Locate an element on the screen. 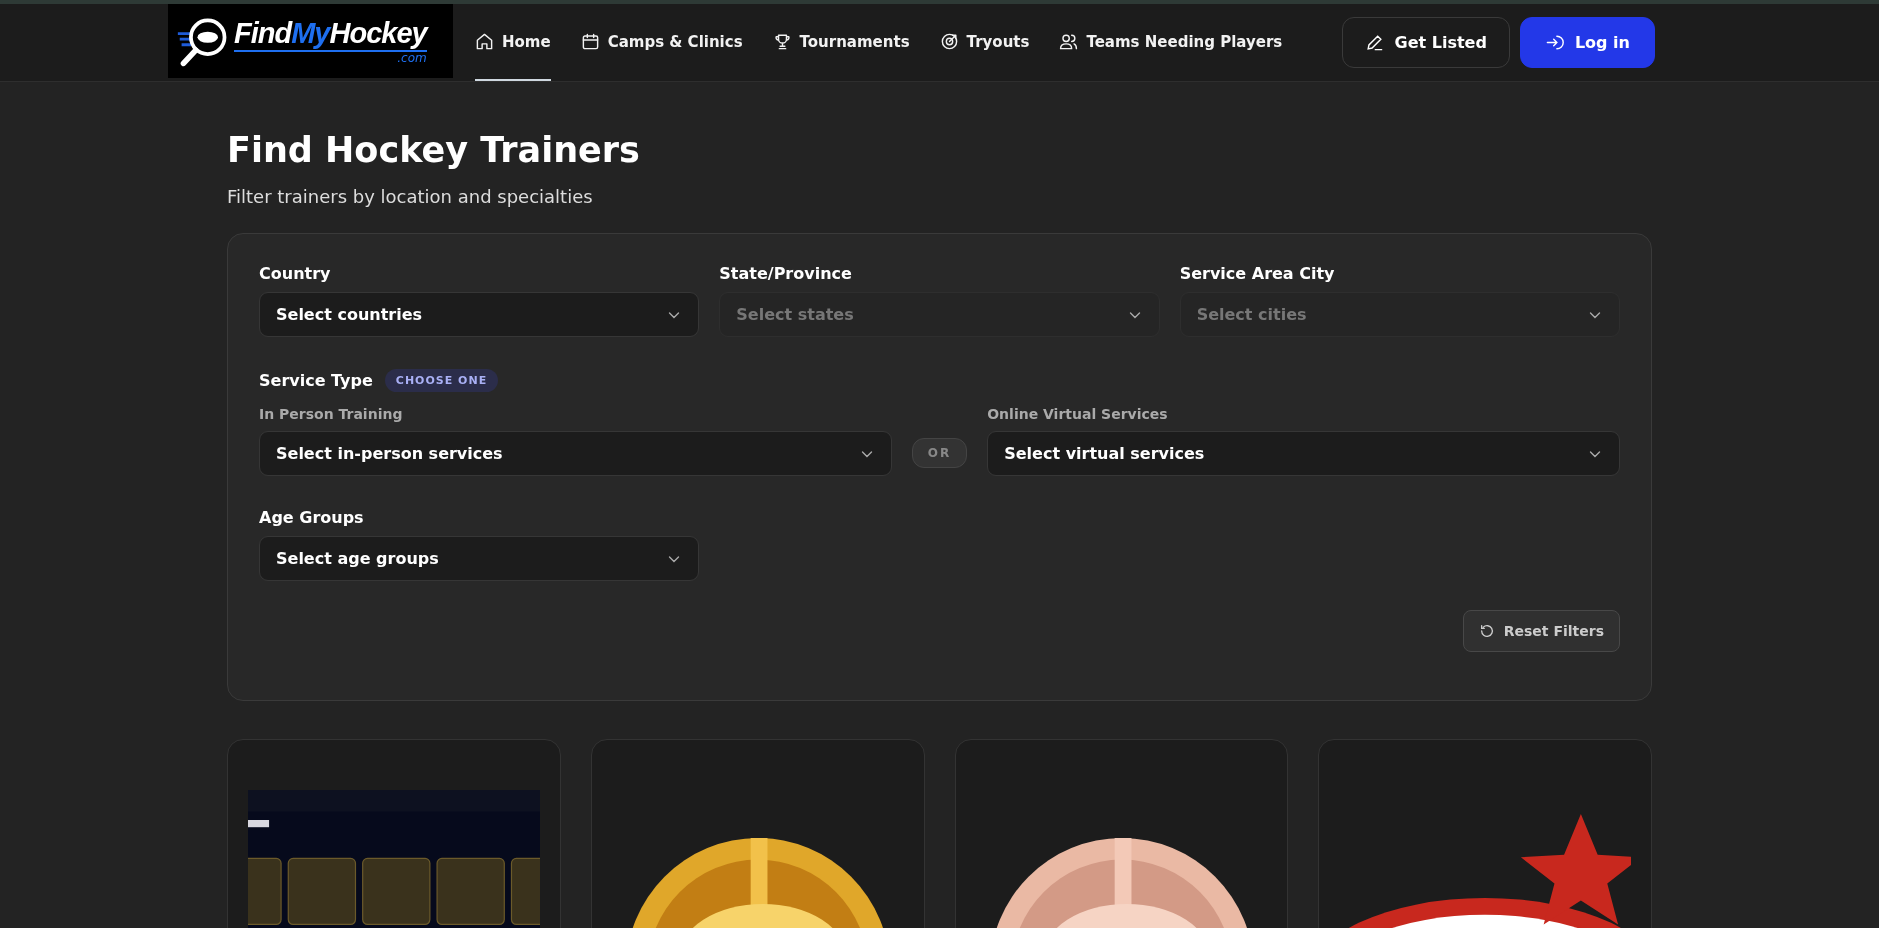 The width and height of the screenshot is (1879, 928). choose-one-badge: CHOOSE ONE is located at coordinates (441, 380).